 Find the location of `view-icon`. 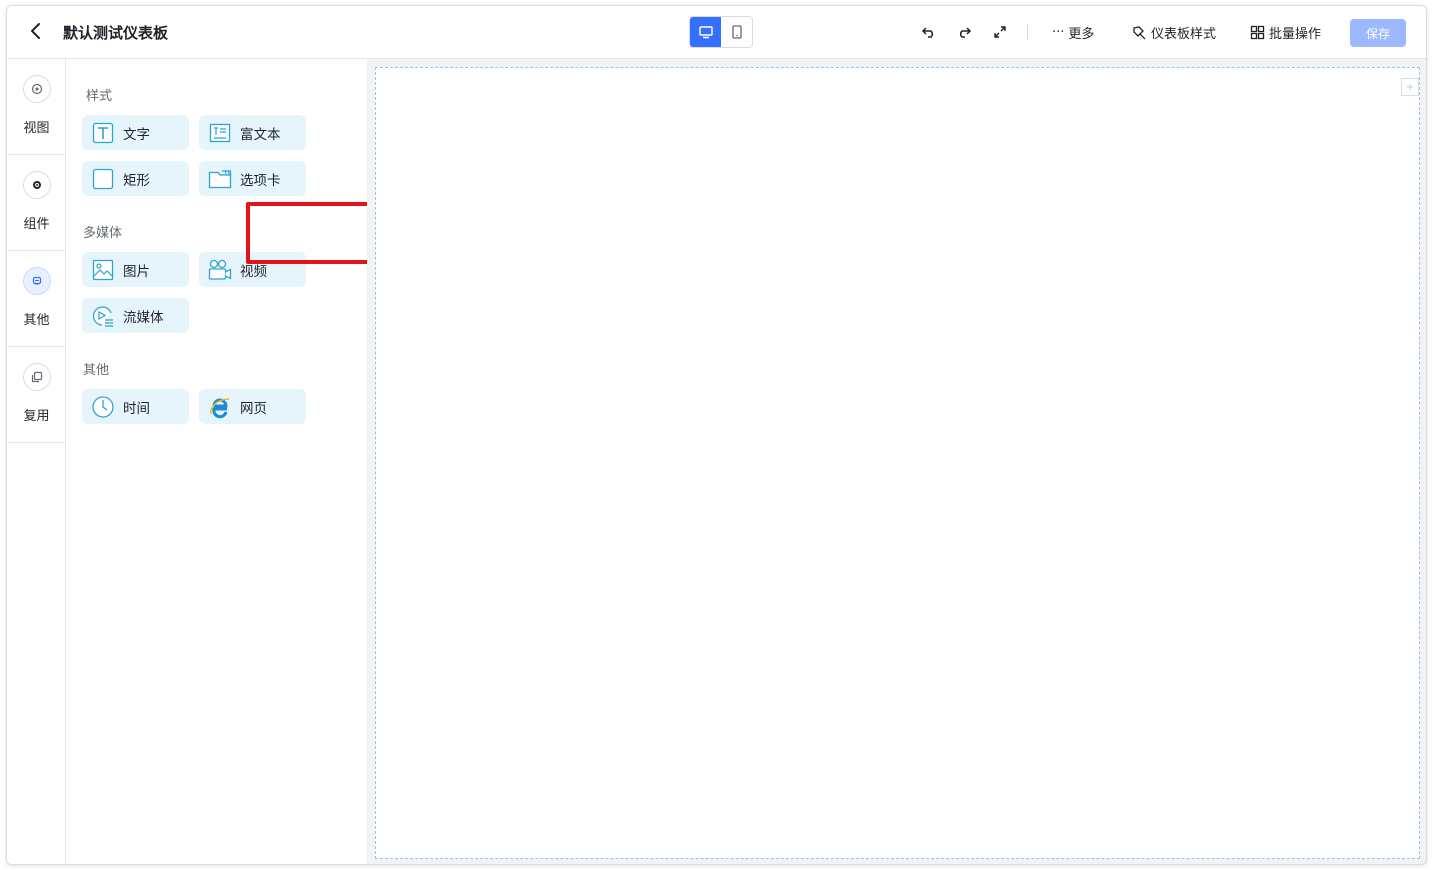

view-icon is located at coordinates (37, 89).